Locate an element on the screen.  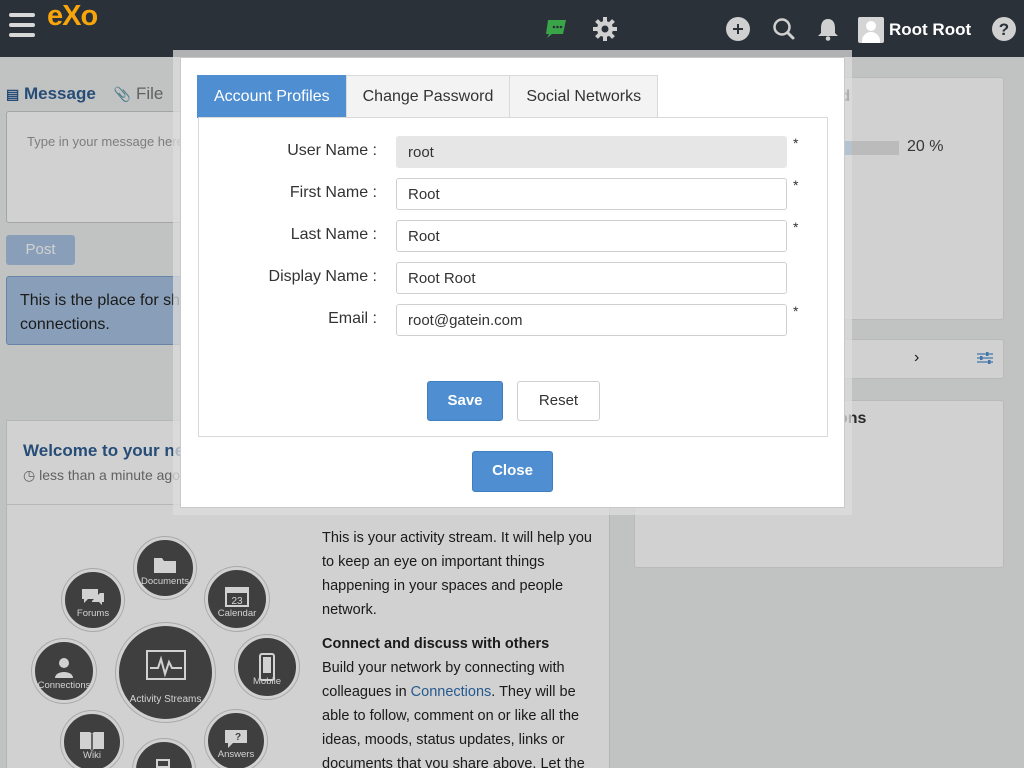
row-username: User Name : * is located at coordinates (514, 151).